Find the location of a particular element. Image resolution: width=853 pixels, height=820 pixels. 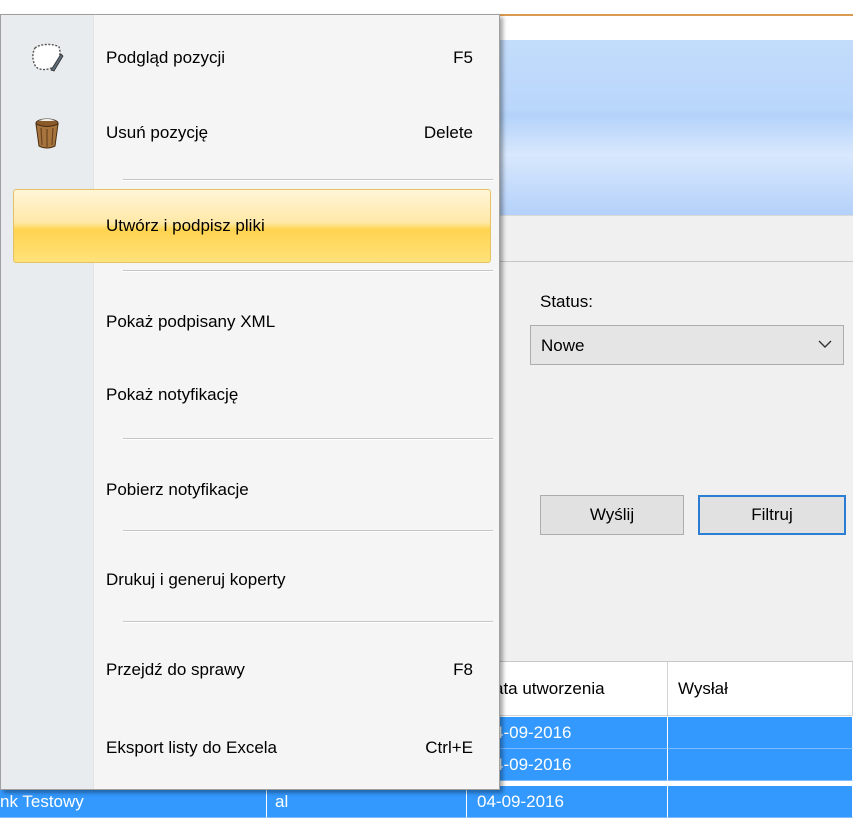

menu-item-create-sign-files: Utwórz i podpisz pliki is located at coordinates (252, 226).